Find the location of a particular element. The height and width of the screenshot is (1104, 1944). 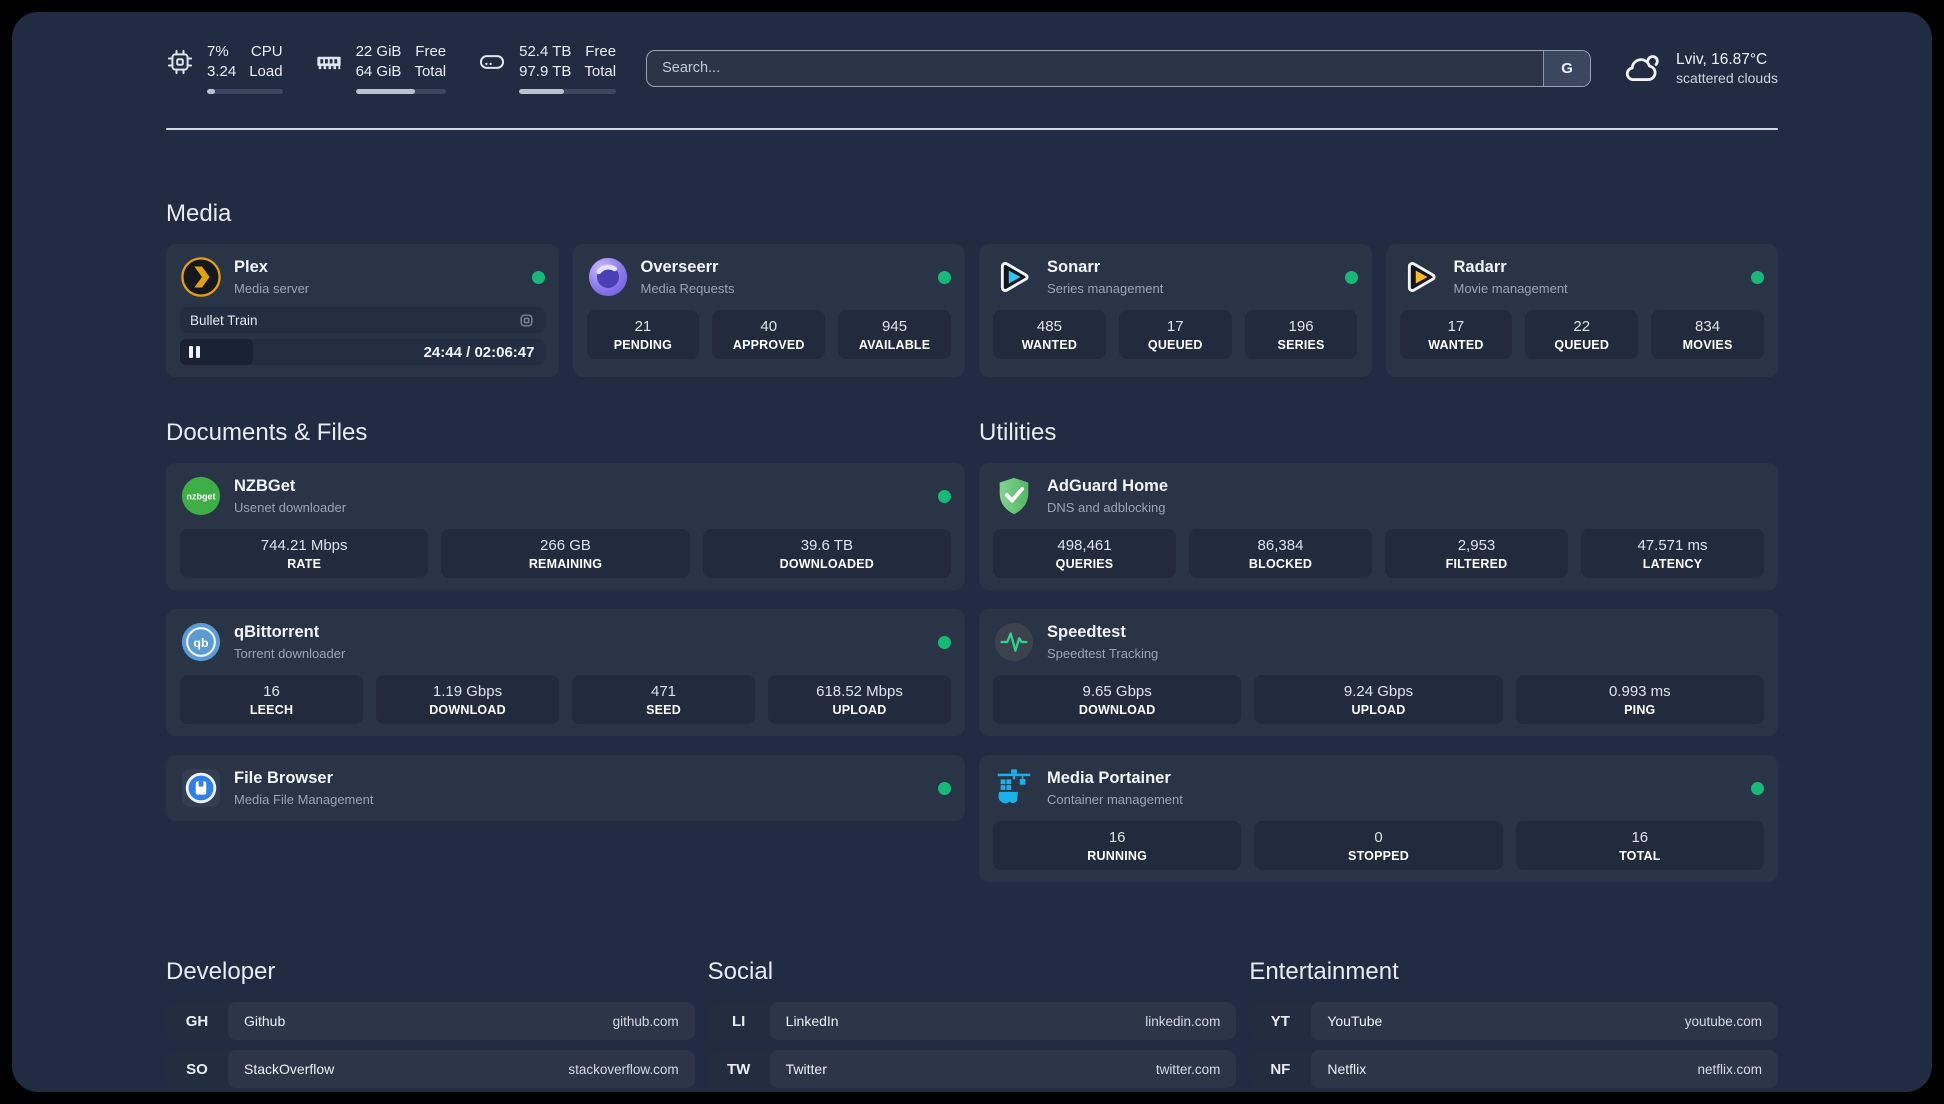

bookmark-url: github.com is located at coordinates (645, 1021).